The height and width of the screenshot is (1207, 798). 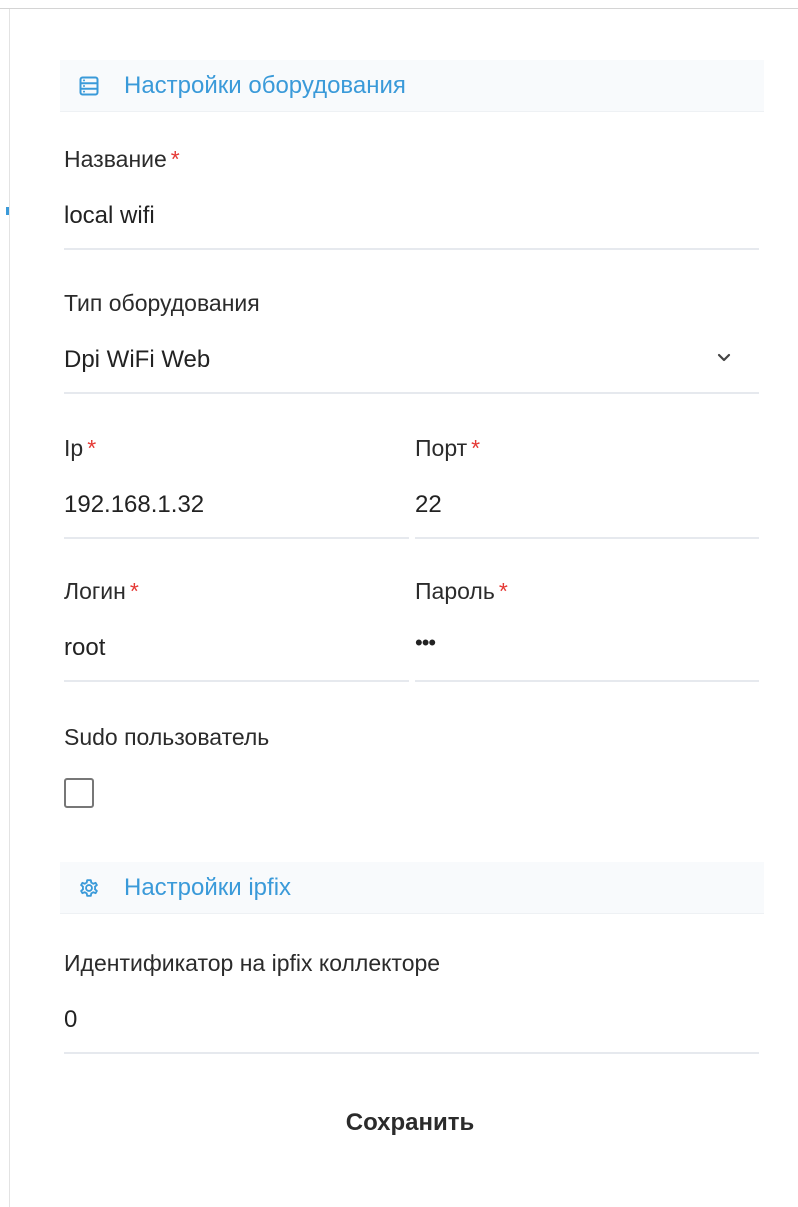 What do you see at coordinates (89, 86) in the screenshot?
I see `server-icon` at bounding box center [89, 86].